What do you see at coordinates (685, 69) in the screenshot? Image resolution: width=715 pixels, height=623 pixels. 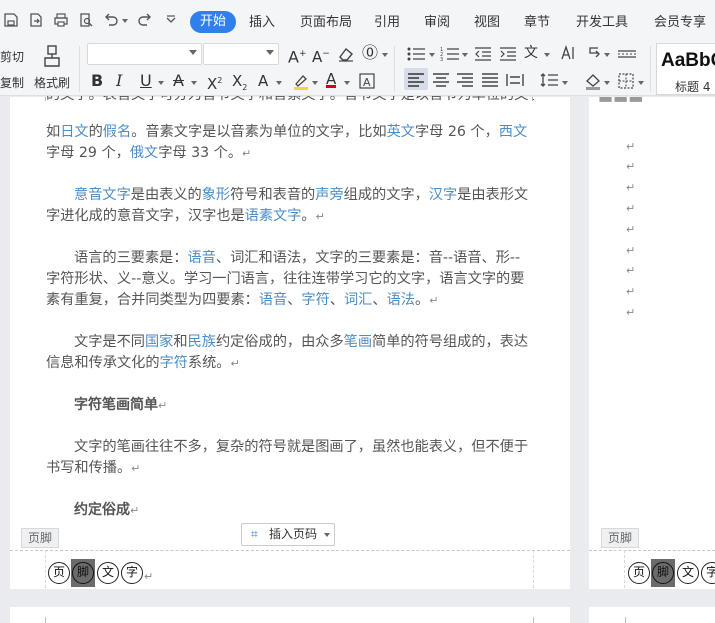 I see `style-gallery-heading4: AaBbC 标题 4` at bounding box center [685, 69].